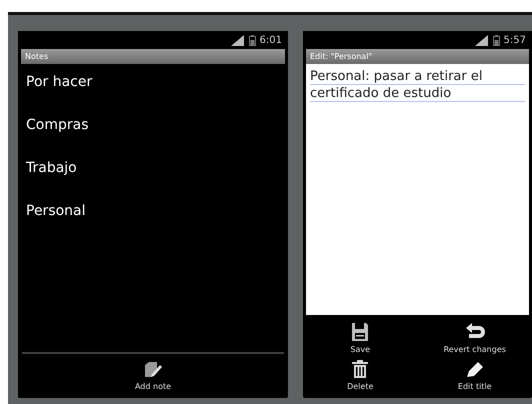 Image resolution: width=532 pixels, height=404 pixels. I want to click on menu-button: Delete, so click(360, 375).